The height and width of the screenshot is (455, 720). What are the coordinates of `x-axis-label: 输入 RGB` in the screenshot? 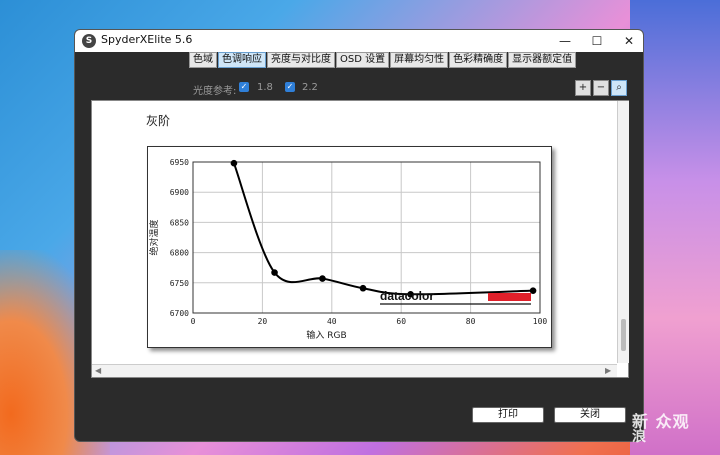 It's located at (326, 335).